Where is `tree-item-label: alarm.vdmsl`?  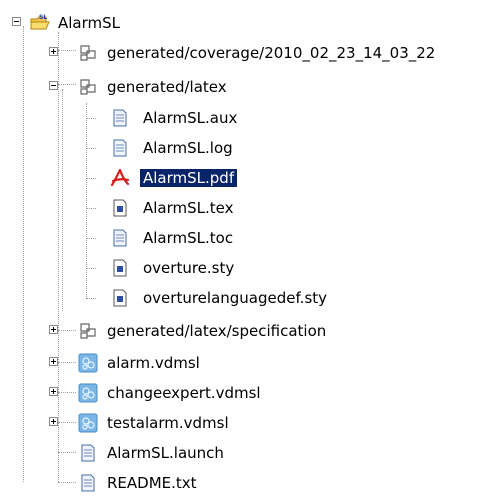
tree-item-label: alarm.vdmsl is located at coordinates (153, 363).